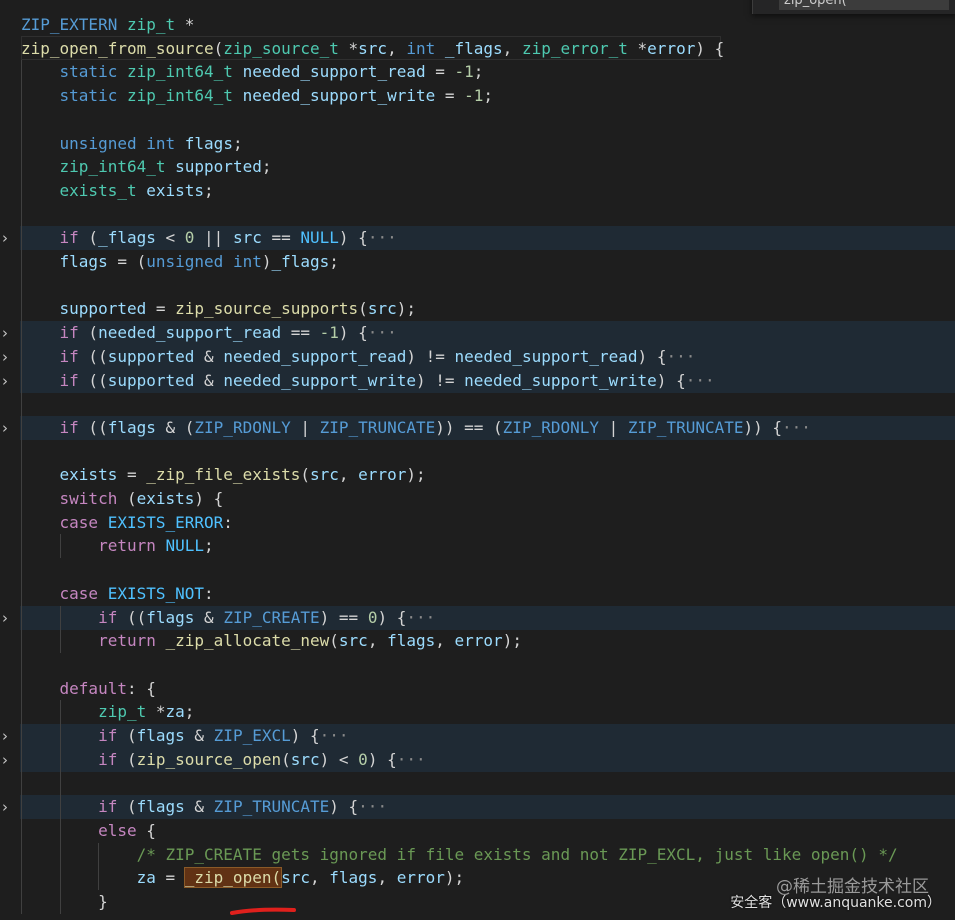 Image resolution: width=955 pixels, height=920 pixels. I want to click on code-line: unsigned int flags;, so click(477, 144).